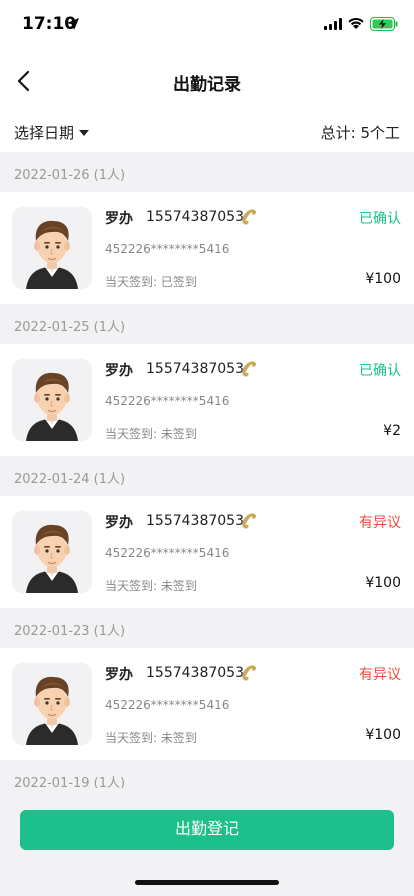 The width and height of the screenshot is (414, 896). What do you see at coordinates (333, 24) in the screenshot?
I see `cellular-signal-icon` at bounding box center [333, 24].